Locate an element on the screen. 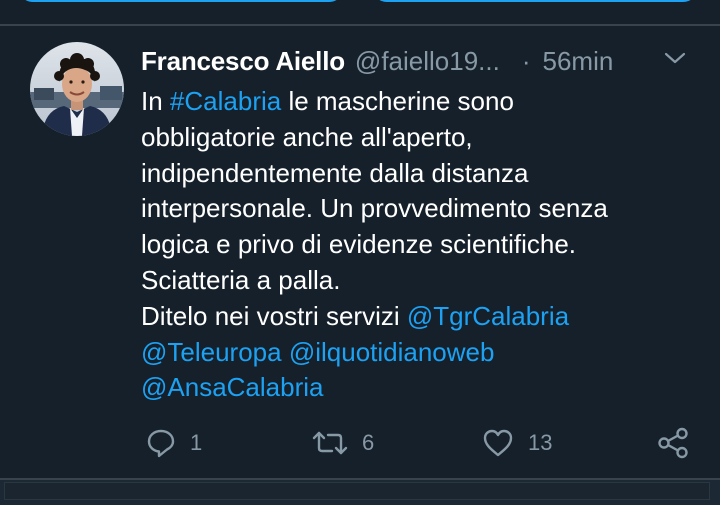 The height and width of the screenshot is (505, 720). tweet-text-segment: interpersonale. Un provvedimento senza is located at coordinates (374, 208).